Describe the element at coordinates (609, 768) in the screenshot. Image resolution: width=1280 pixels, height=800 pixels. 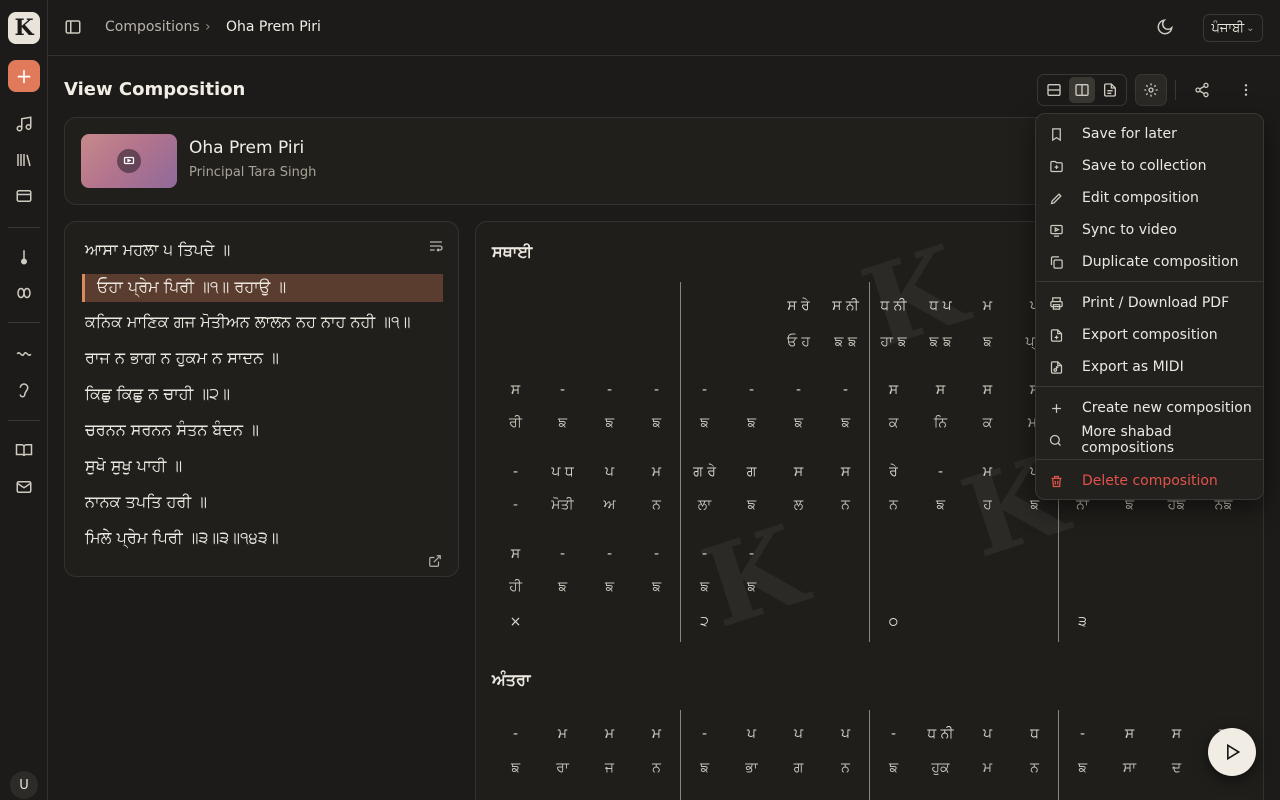
I see `bol-syllable: ਜ` at that location.